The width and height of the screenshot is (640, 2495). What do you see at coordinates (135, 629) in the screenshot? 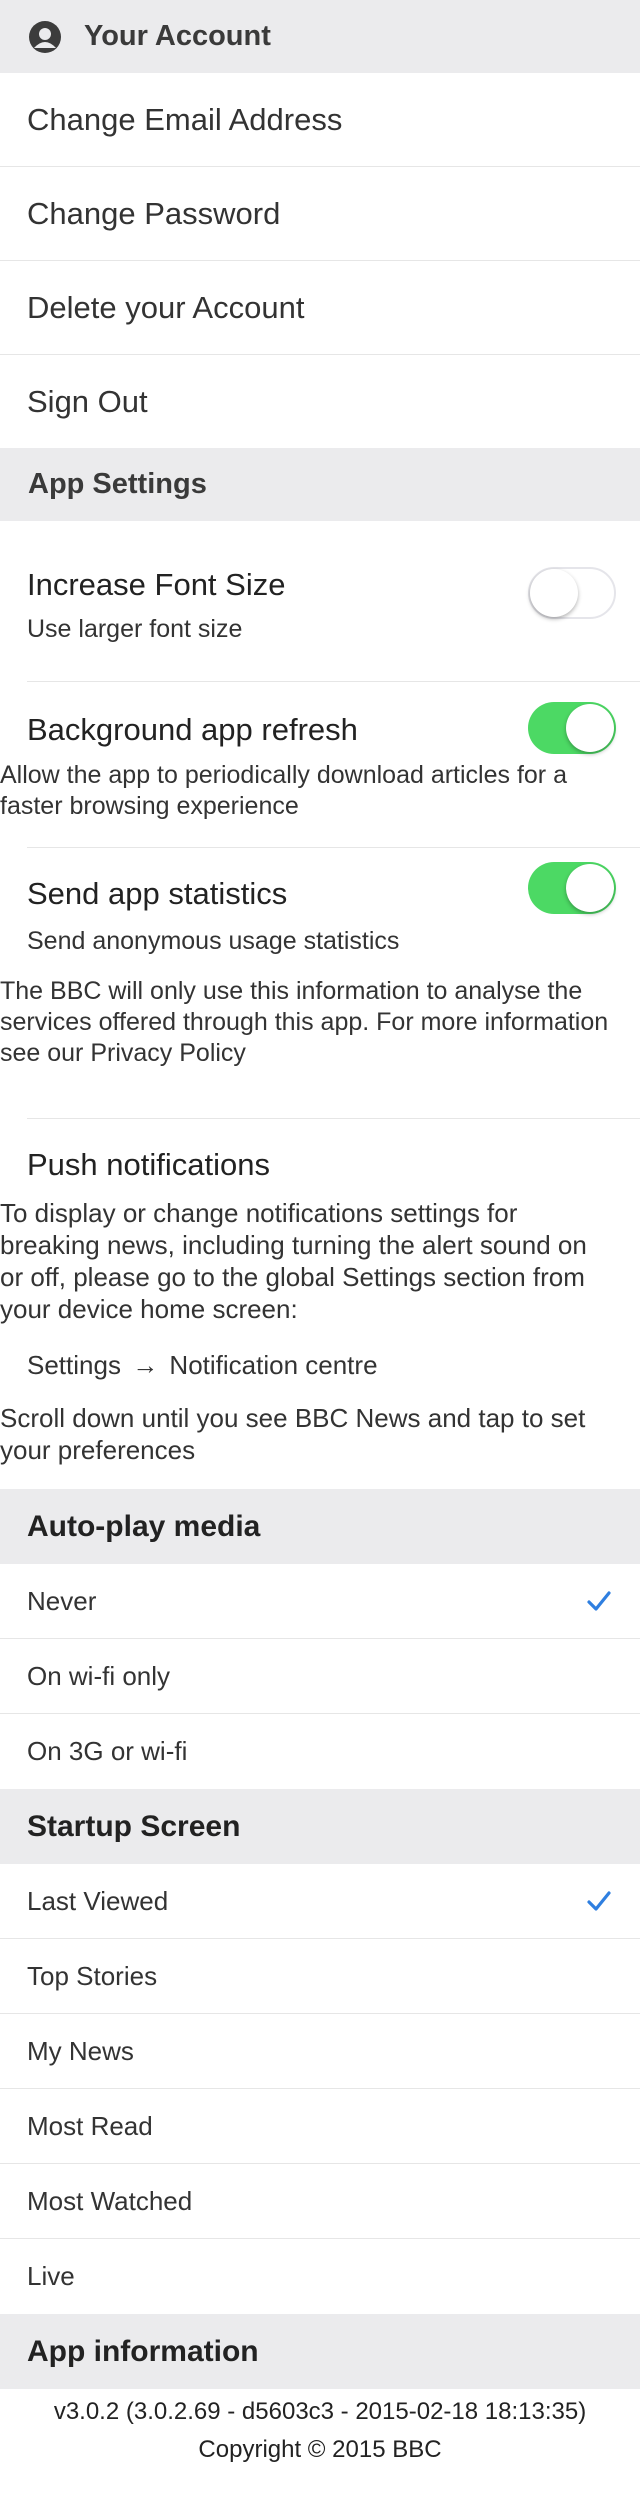
I see `font-size-desc: Use larger font size` at bounding box center [135, 629].